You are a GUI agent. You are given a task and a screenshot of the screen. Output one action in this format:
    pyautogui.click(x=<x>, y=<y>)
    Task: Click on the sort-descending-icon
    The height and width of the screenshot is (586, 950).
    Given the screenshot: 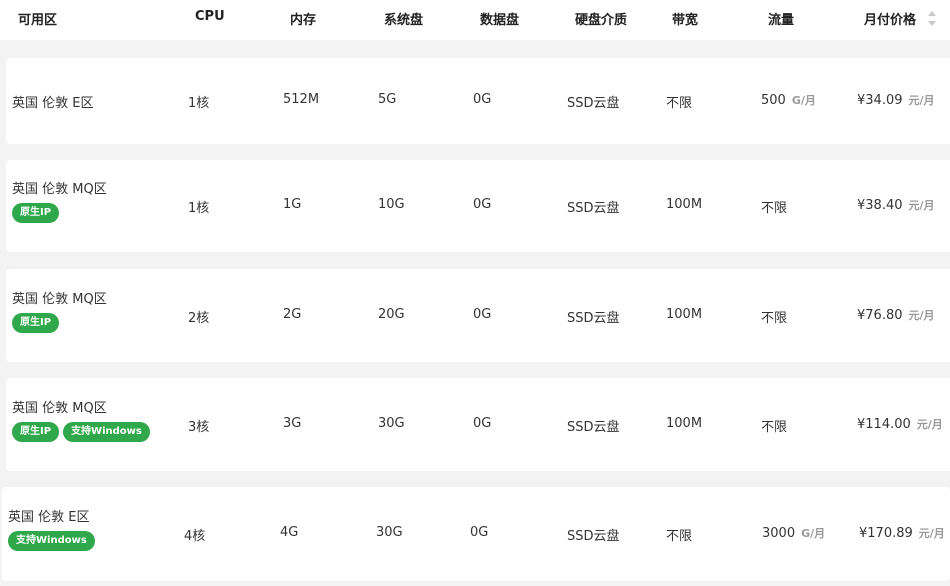 What is the action you would take?
    pyautogui.click(x=932, y=23)
    